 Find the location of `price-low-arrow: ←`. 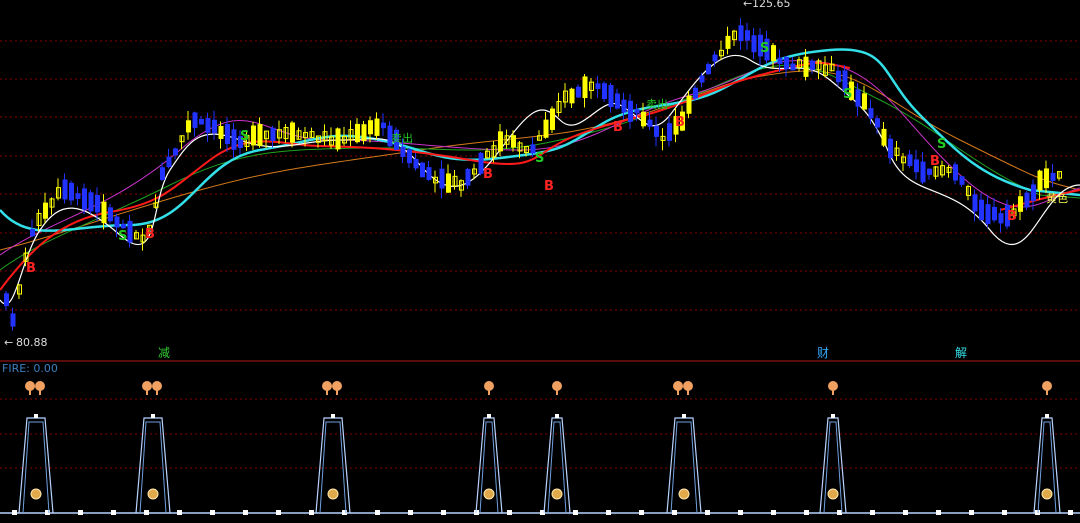

price-low-arrow: ← is located at coordinates (8, 342).